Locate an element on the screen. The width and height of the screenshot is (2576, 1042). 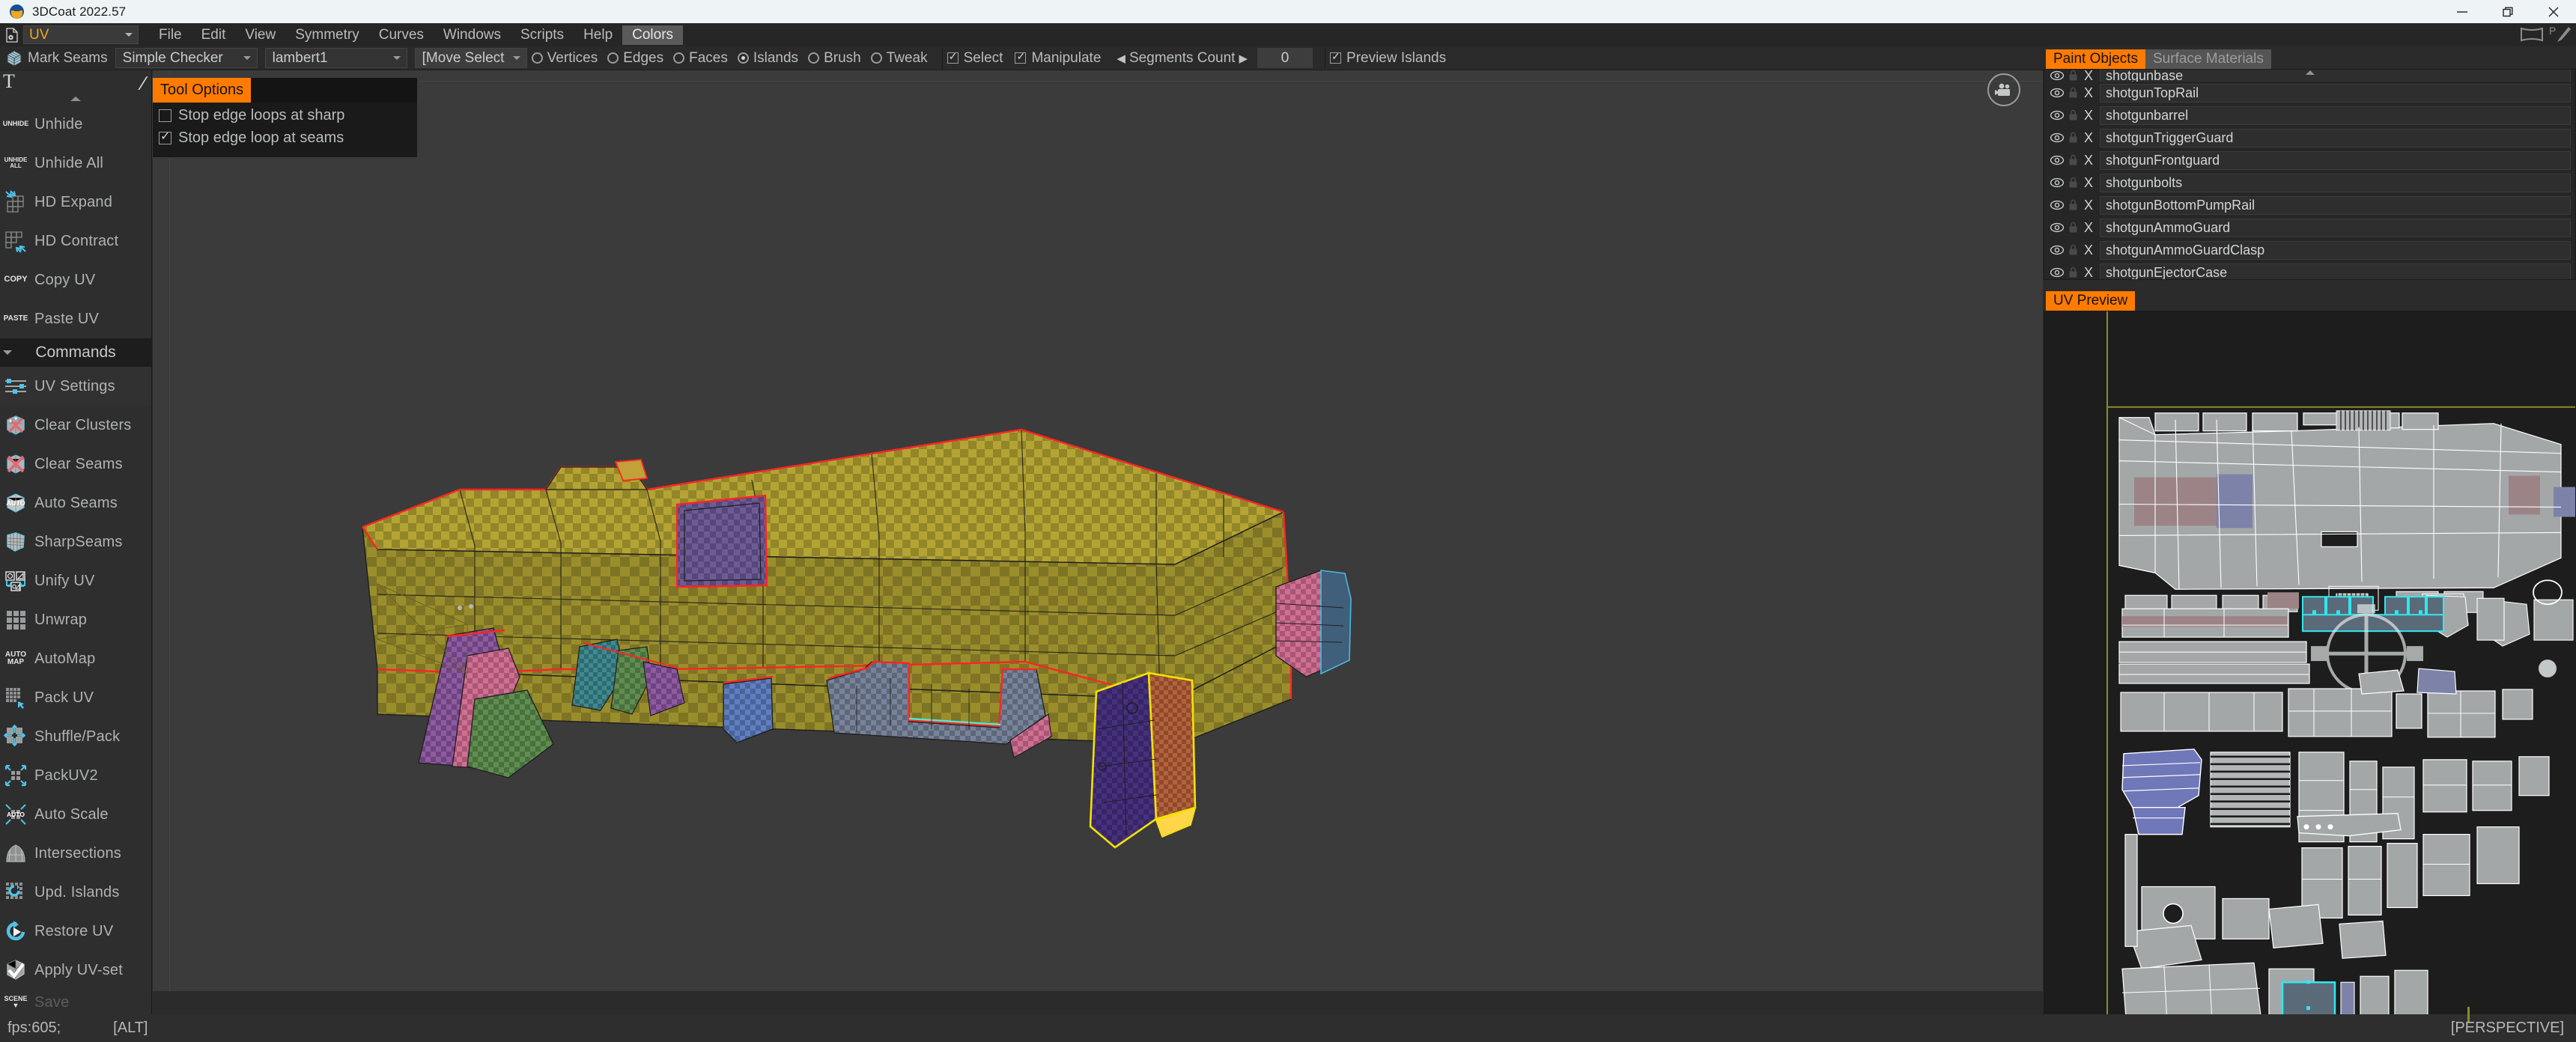
table-row: X shotgunEjectorCase is located at coordinates (2309, 270).